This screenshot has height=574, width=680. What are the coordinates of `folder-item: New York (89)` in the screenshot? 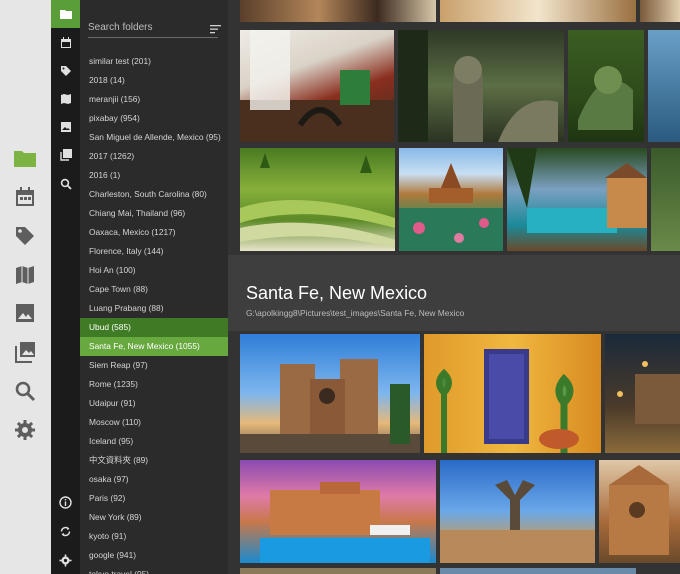 It's located at (154, 517).